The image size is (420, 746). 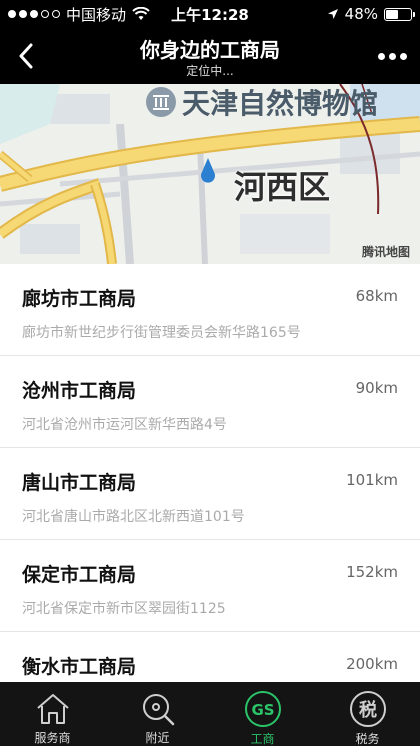 I want to click on office-address: 河北省保定市新市区翠园街1125, so click(x=124, y=609).